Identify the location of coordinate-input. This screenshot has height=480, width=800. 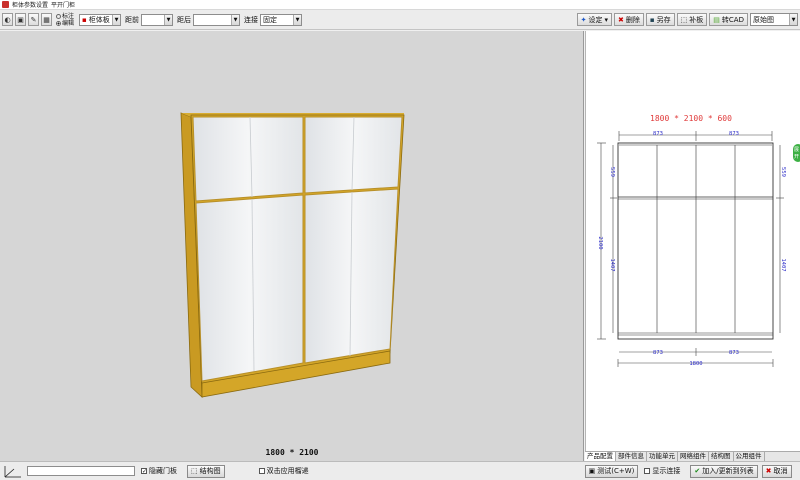
(81, 471).